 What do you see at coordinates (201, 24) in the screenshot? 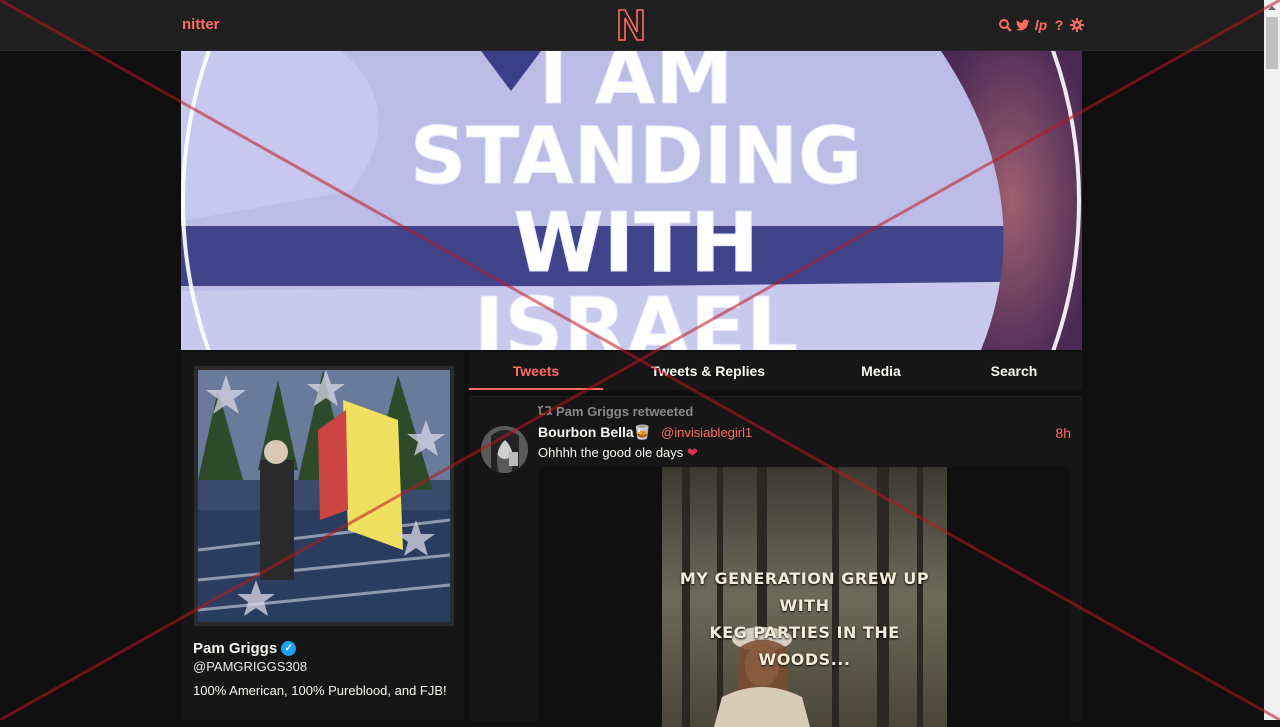
I see `nitter-home-link: nitter` at bounding box center [201, 24].